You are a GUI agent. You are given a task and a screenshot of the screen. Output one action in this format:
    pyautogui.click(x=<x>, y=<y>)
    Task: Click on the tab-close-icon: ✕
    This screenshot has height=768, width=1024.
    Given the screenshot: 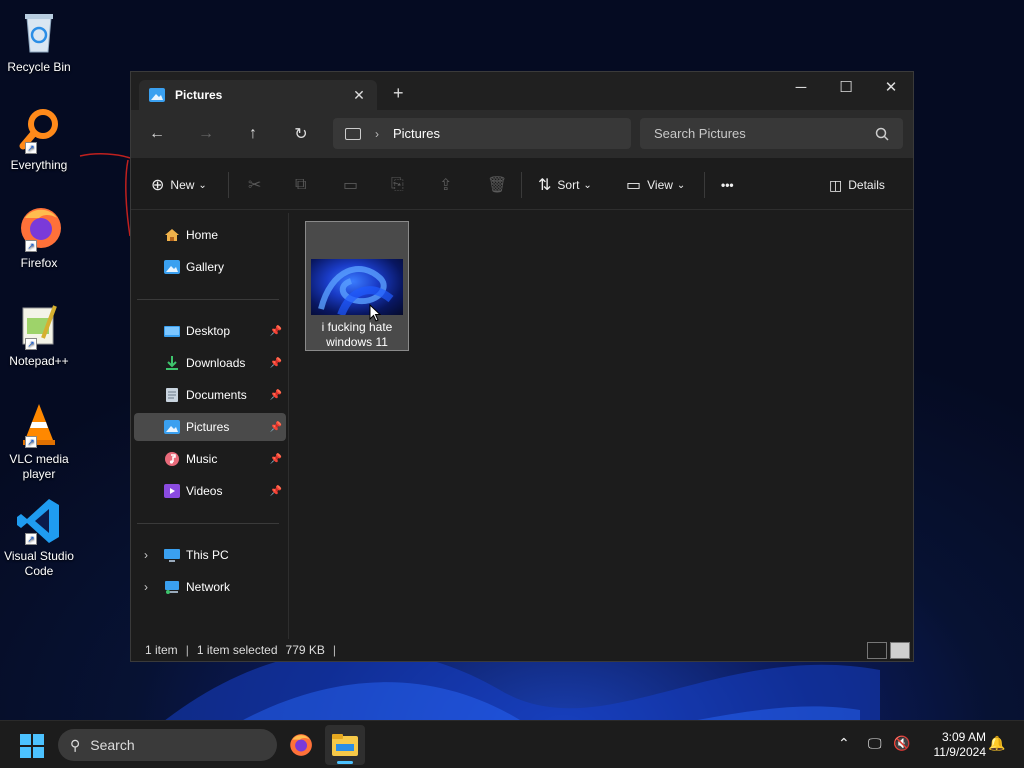 What is the action you would take?
    pyautogui.click(x=359, y=95)
    